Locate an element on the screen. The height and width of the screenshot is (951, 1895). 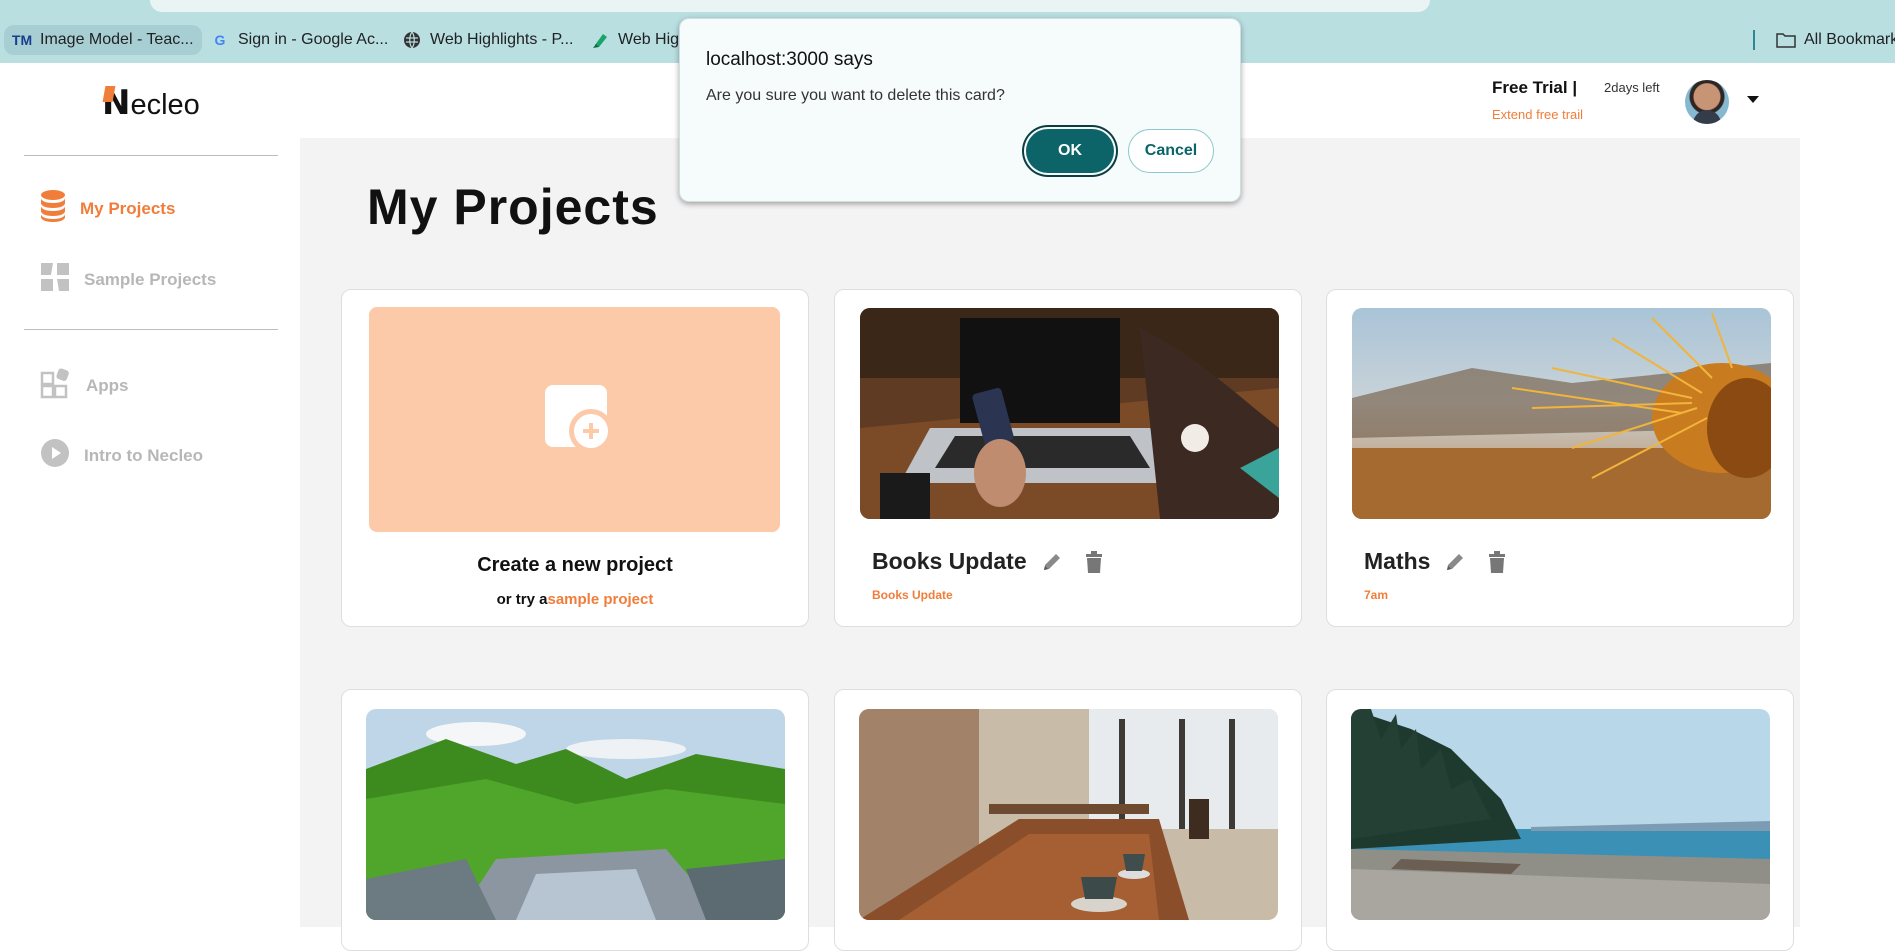
project-title: Books Update is located at coordinates (949, 561).